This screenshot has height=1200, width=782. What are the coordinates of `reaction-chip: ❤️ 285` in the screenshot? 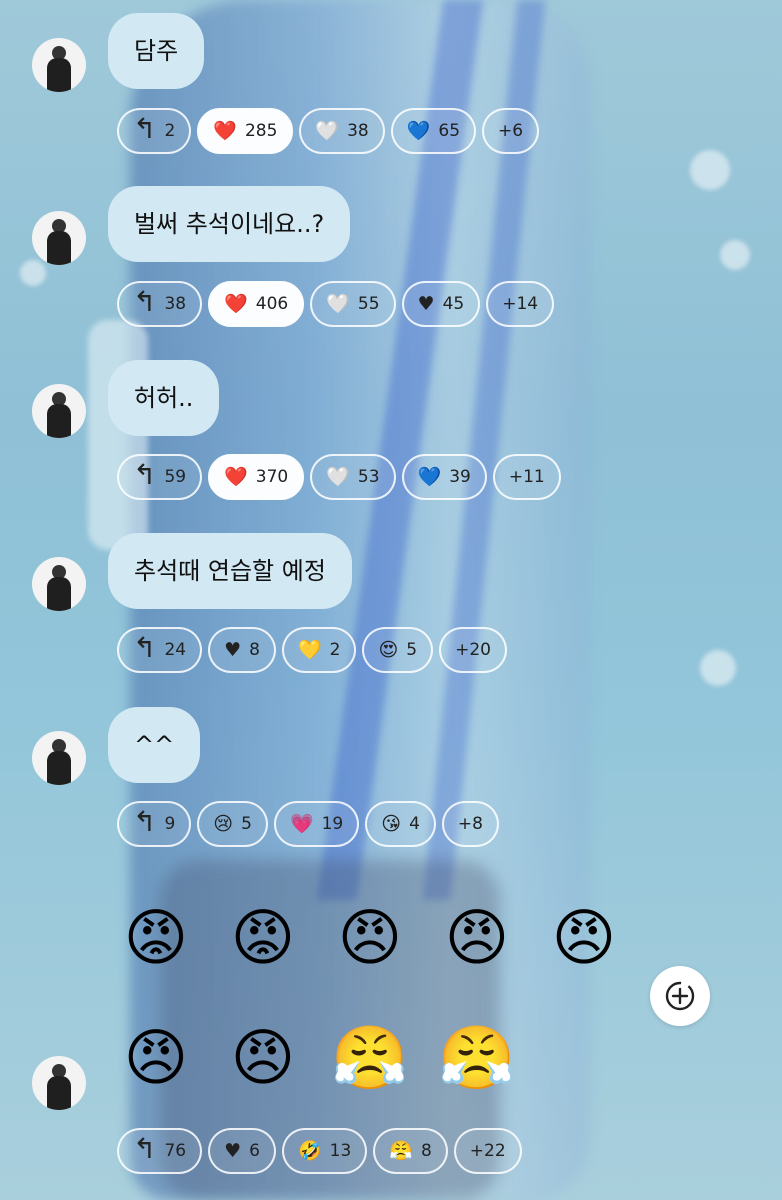 It's located at (245, 131).